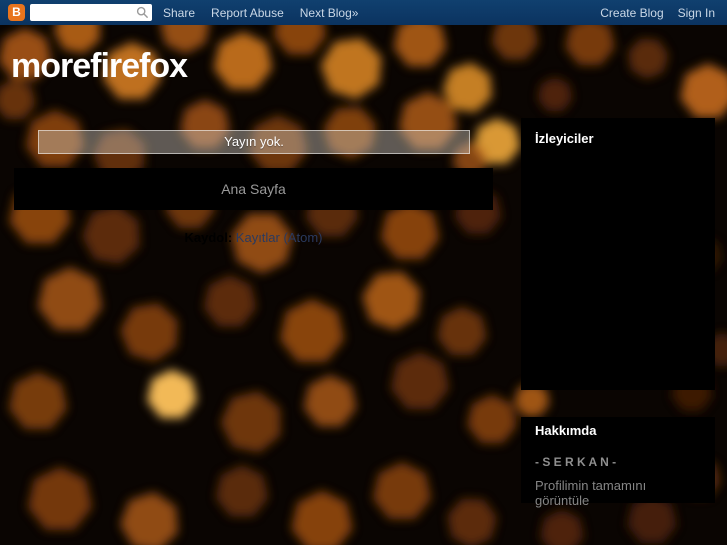 The width and height of the screenshot is (727, 545). Describe the element at coordinates (179, 13) in the screenshot. I see `share-link: Share` at that location.